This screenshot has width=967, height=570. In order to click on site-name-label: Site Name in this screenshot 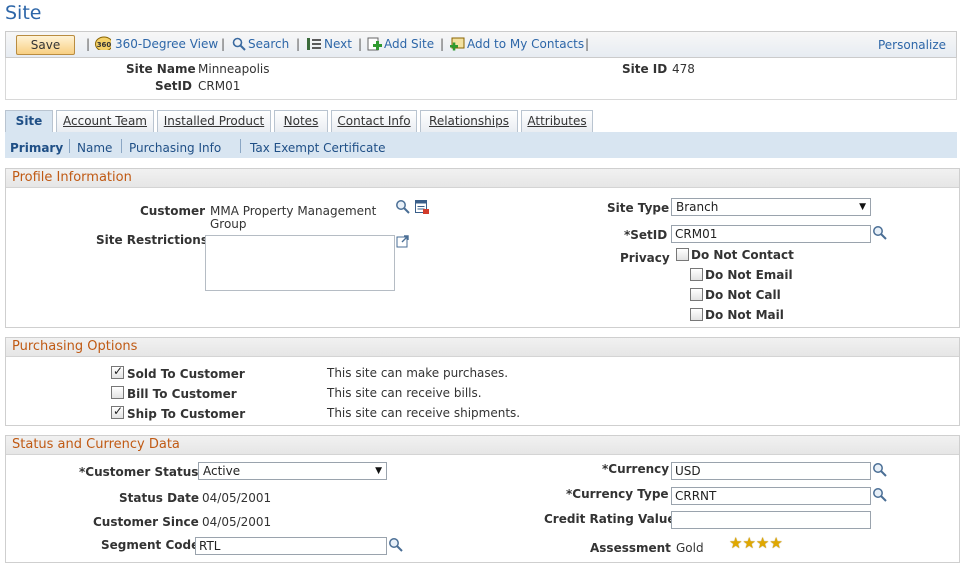, I will do `click(161, 69)`.